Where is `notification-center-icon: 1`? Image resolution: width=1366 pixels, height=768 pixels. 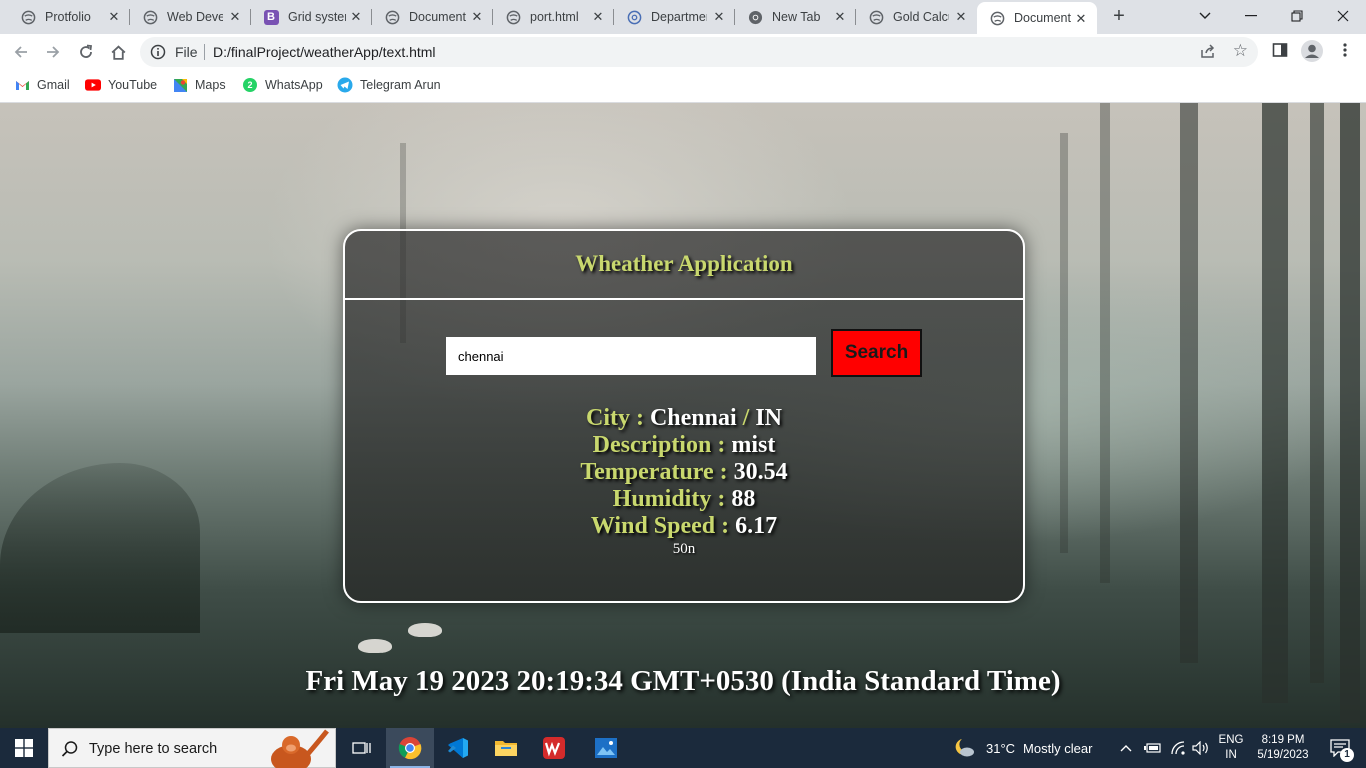
notification-center-icon: 1 is located at coordinates (1340, 748).